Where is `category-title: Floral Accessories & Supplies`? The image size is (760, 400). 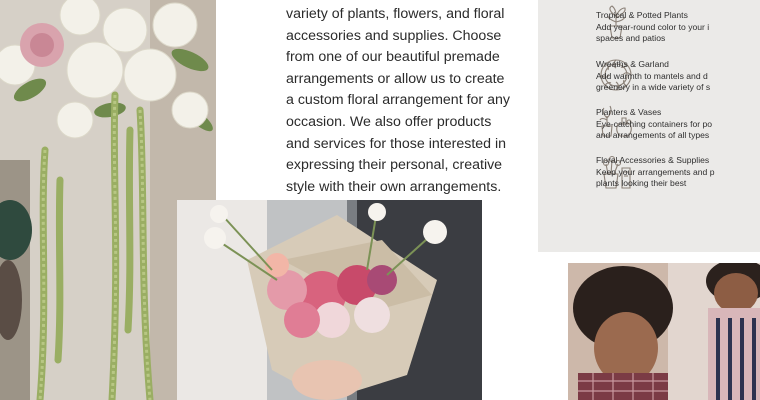 category-title: Floral Accessories & Supplies is located at coordinates (653, 160).